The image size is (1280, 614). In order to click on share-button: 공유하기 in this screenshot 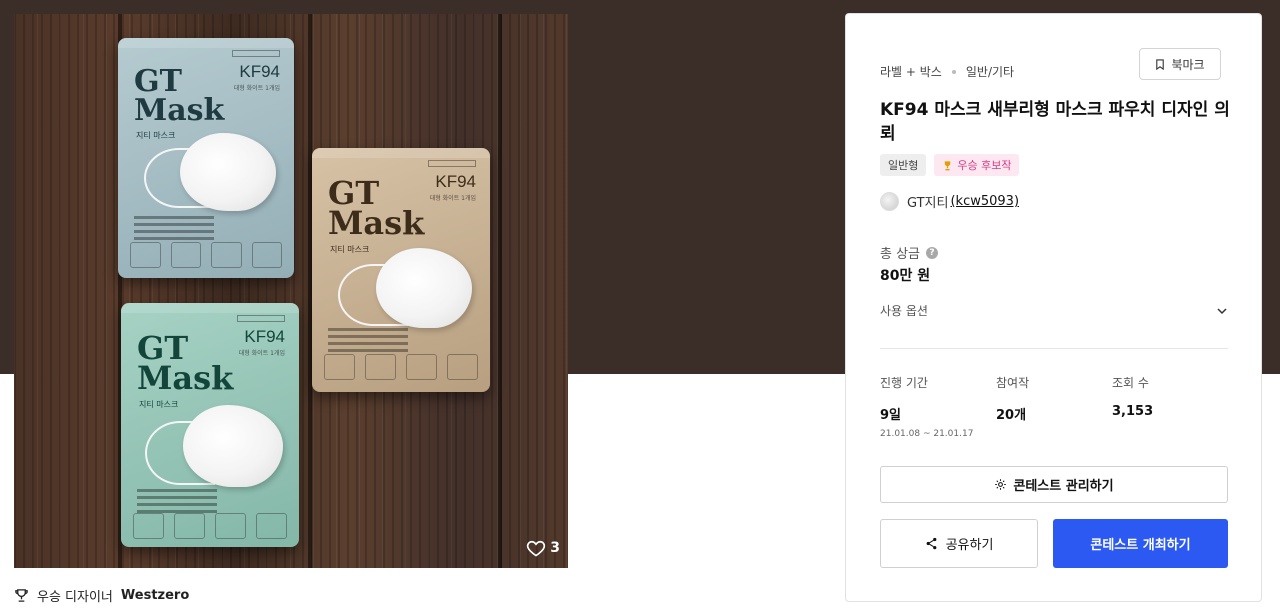, I will do `click(959, 543)`.